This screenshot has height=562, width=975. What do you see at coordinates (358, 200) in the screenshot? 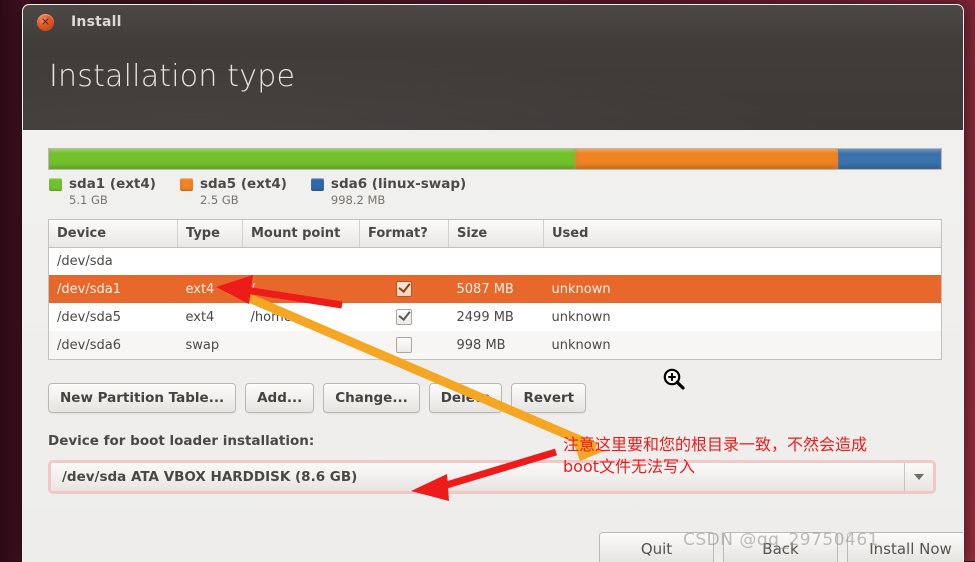
I see `legend-size: 998.2 MB` at bounding box center [358, 200].